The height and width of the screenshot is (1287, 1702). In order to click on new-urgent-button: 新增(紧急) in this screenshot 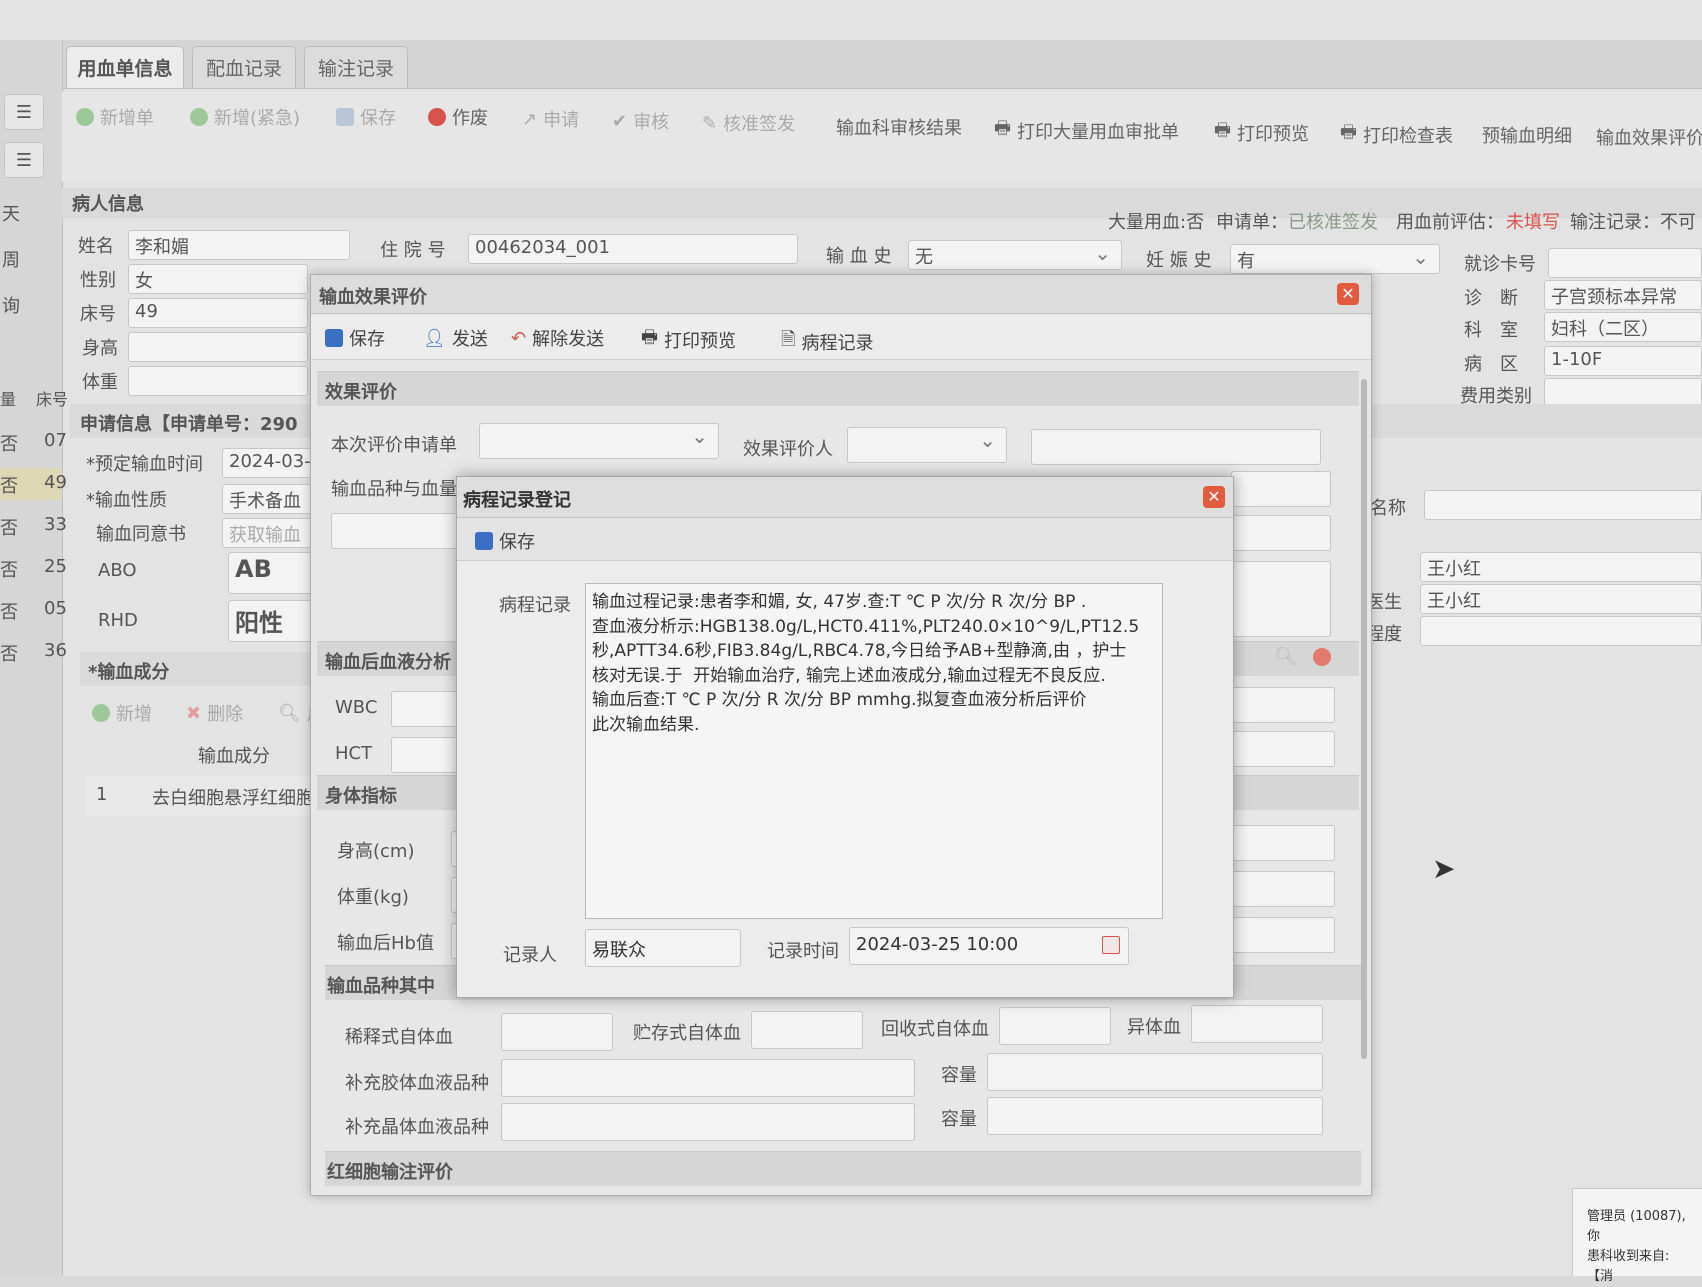, I will do `click(245, 117)`.